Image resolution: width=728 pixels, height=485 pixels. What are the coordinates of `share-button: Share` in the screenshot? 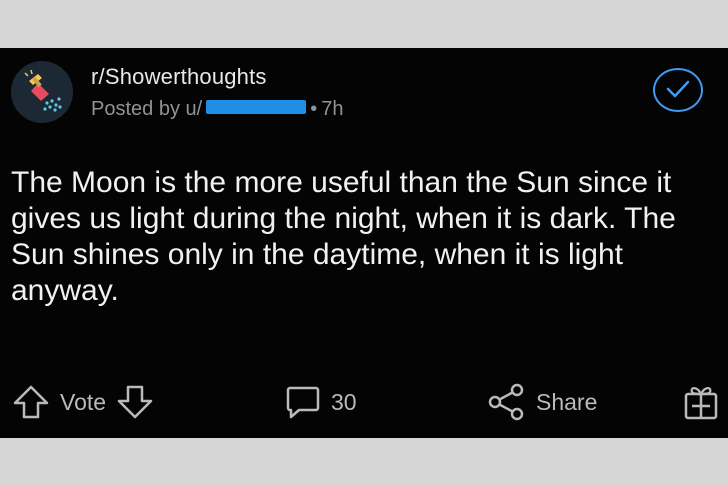 It's located at (541, 402).